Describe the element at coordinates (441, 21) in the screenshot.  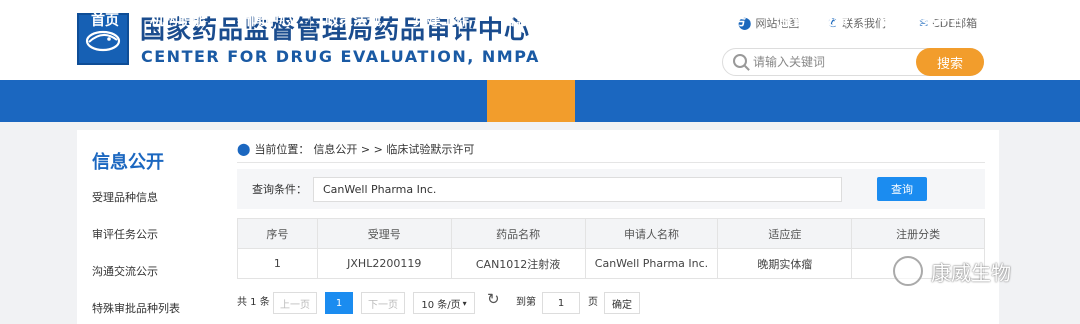
I see `nav-item-party: 党建工作` at that location.